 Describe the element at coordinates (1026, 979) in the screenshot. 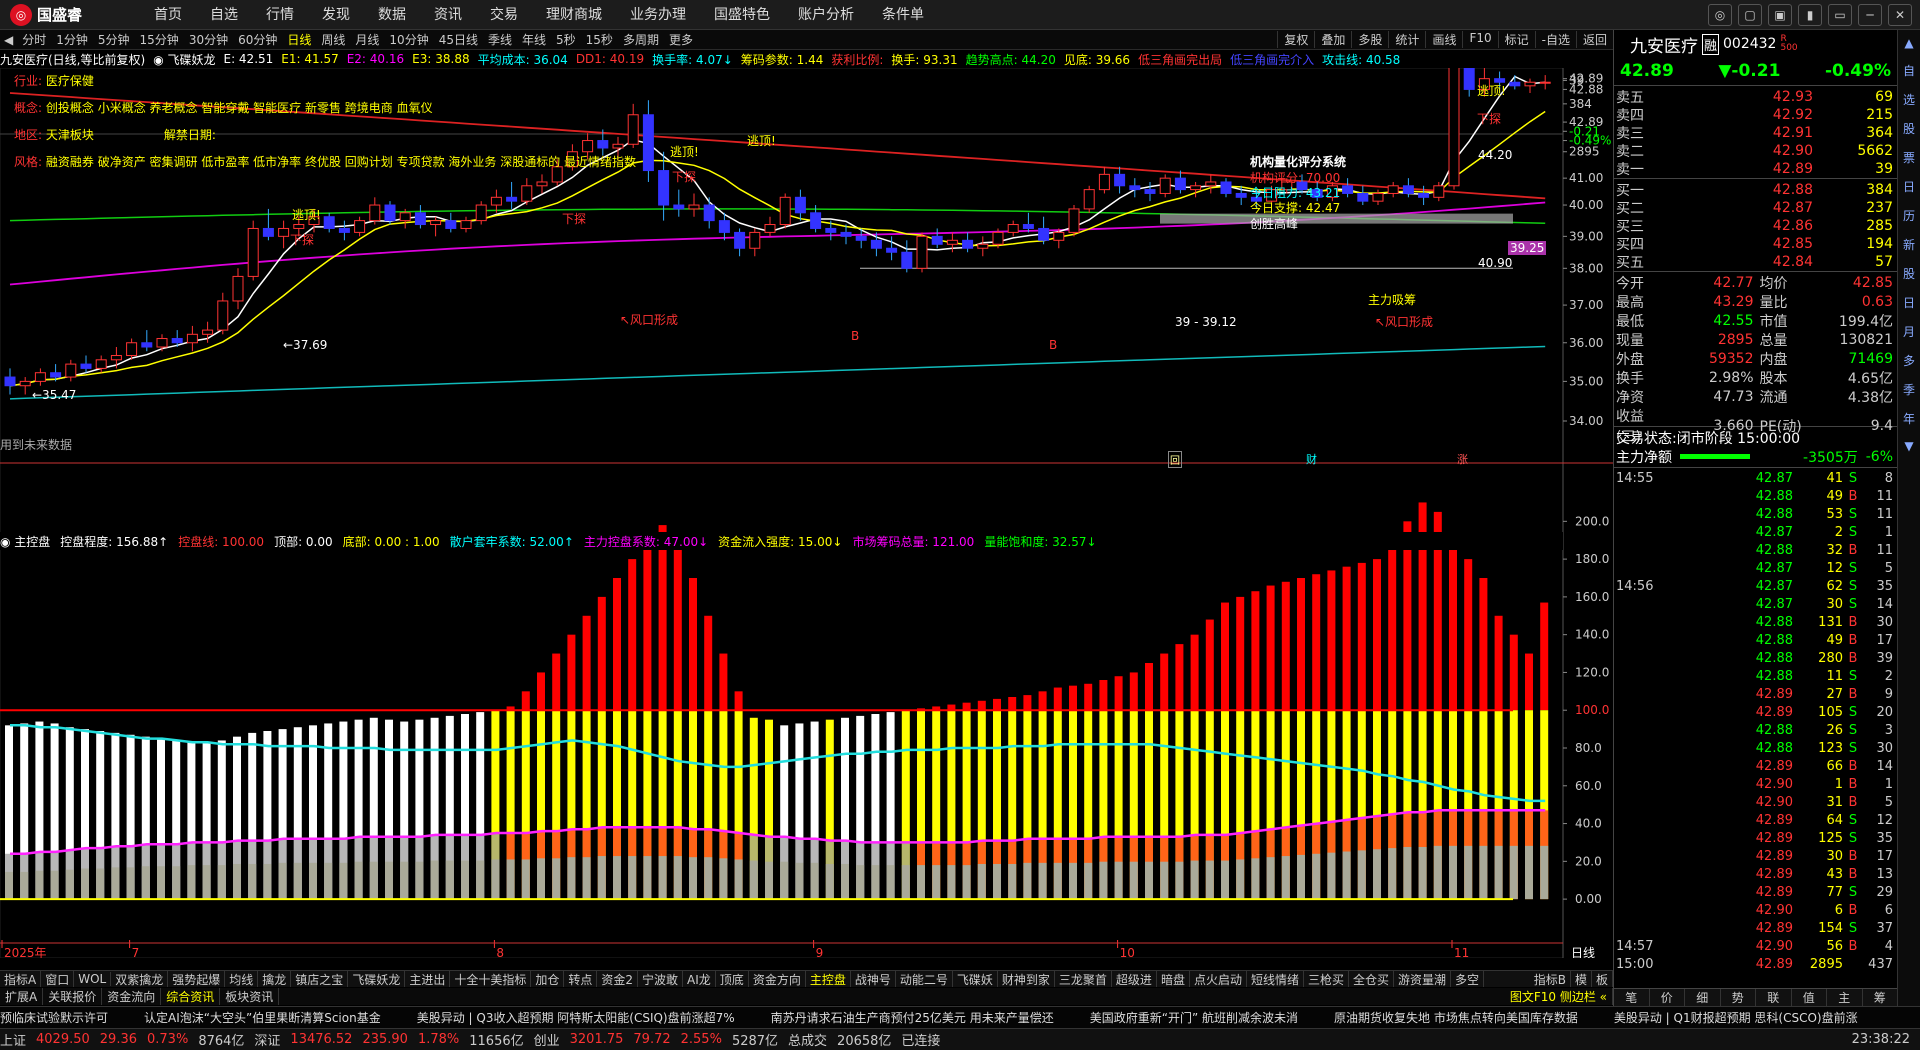

I see `indicator-tab-22: 财神到家` at that location.